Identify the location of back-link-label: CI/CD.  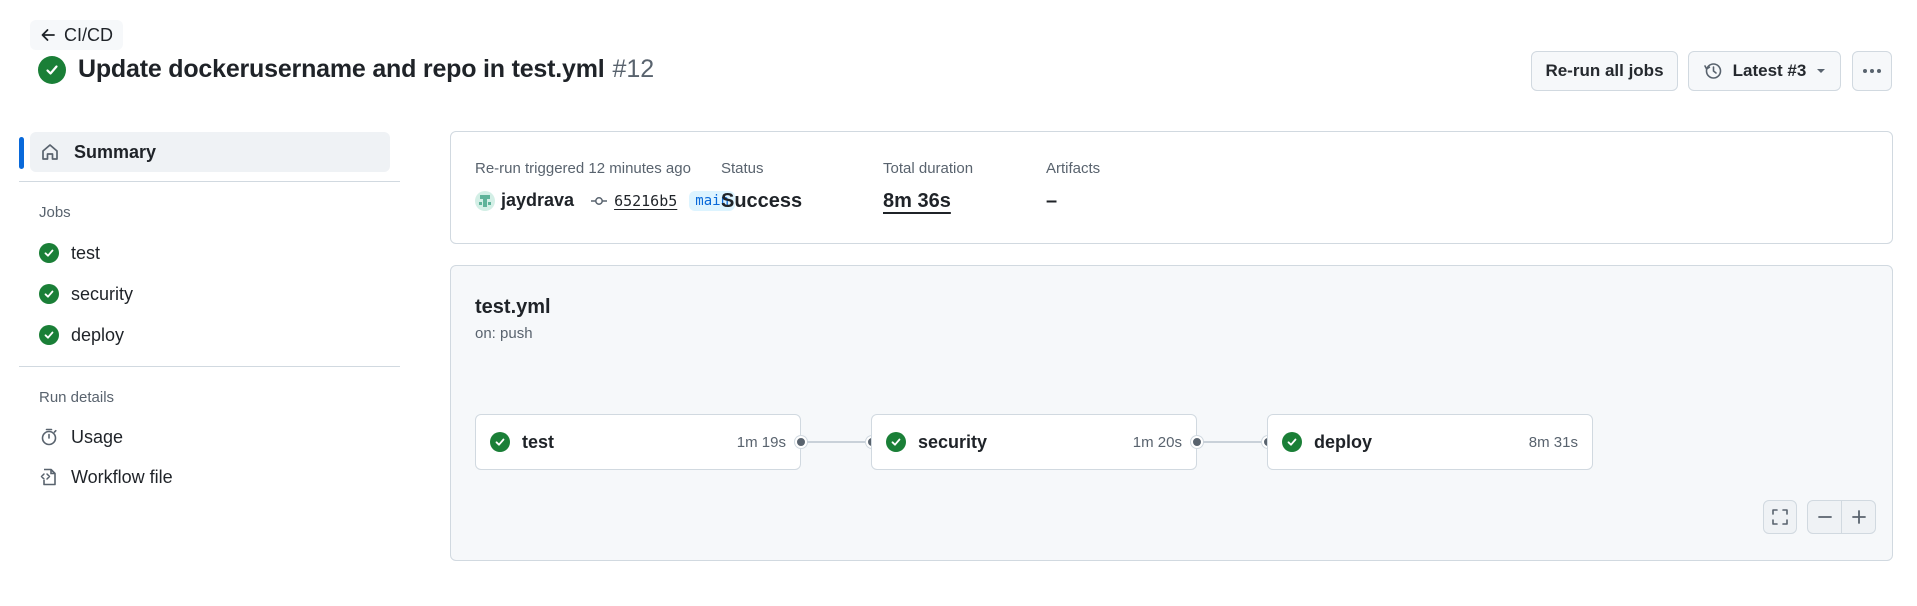
(88, 34).